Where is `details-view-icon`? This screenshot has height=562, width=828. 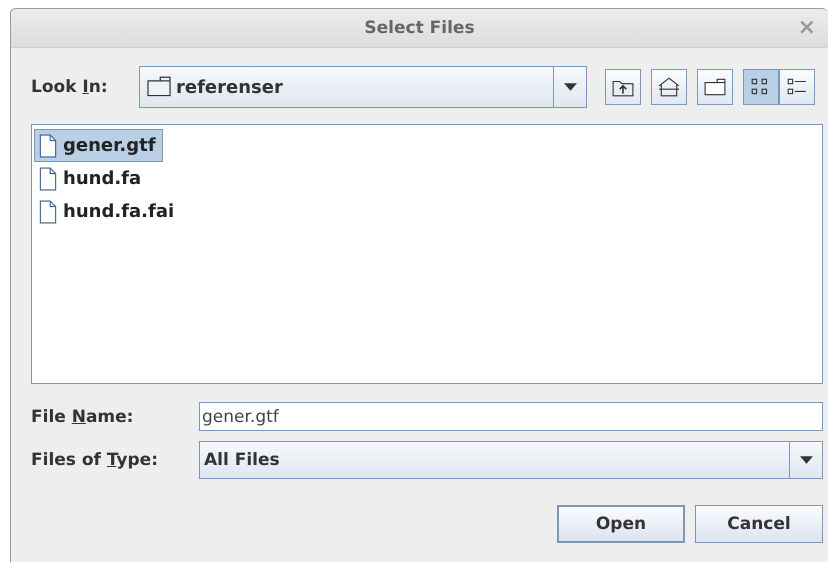
details-view-icon is located at coordinates (797, 87).